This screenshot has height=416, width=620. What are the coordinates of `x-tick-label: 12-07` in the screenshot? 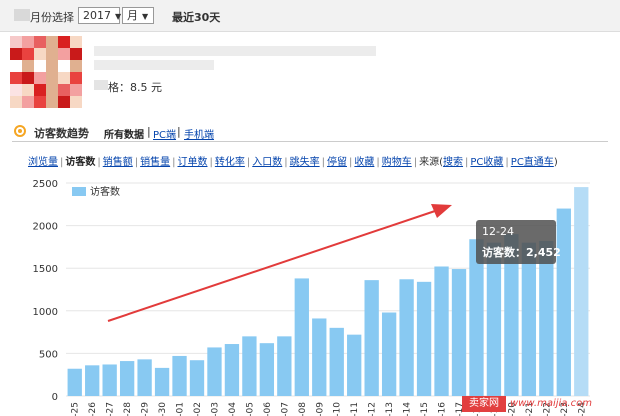 It's located at (285, 409).